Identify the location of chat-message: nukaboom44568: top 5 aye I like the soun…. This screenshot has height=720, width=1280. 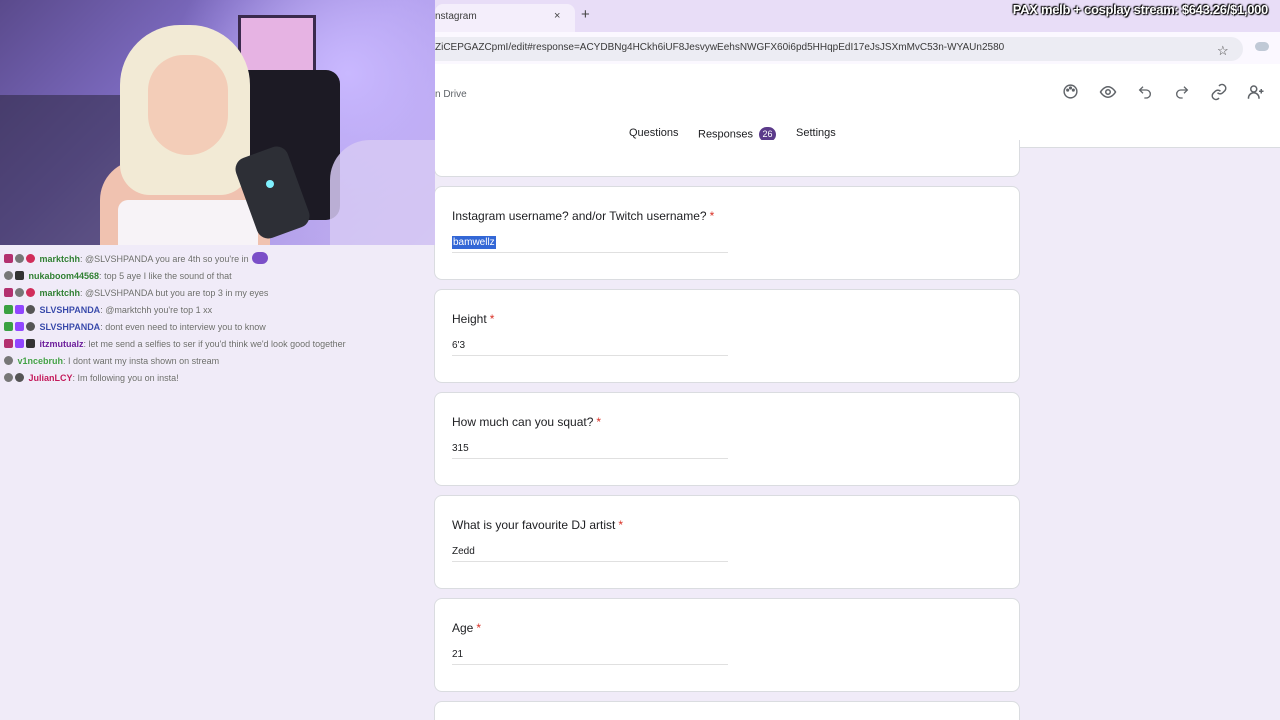
(217, 276).